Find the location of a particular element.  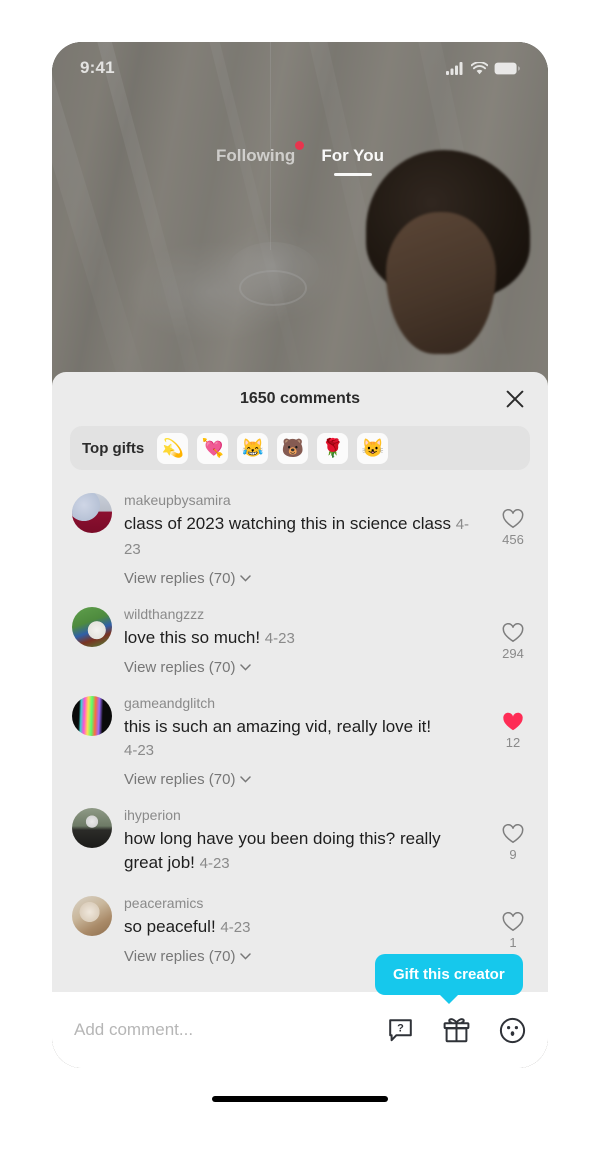

like-button: 12 is located at coordinates (513, 741).